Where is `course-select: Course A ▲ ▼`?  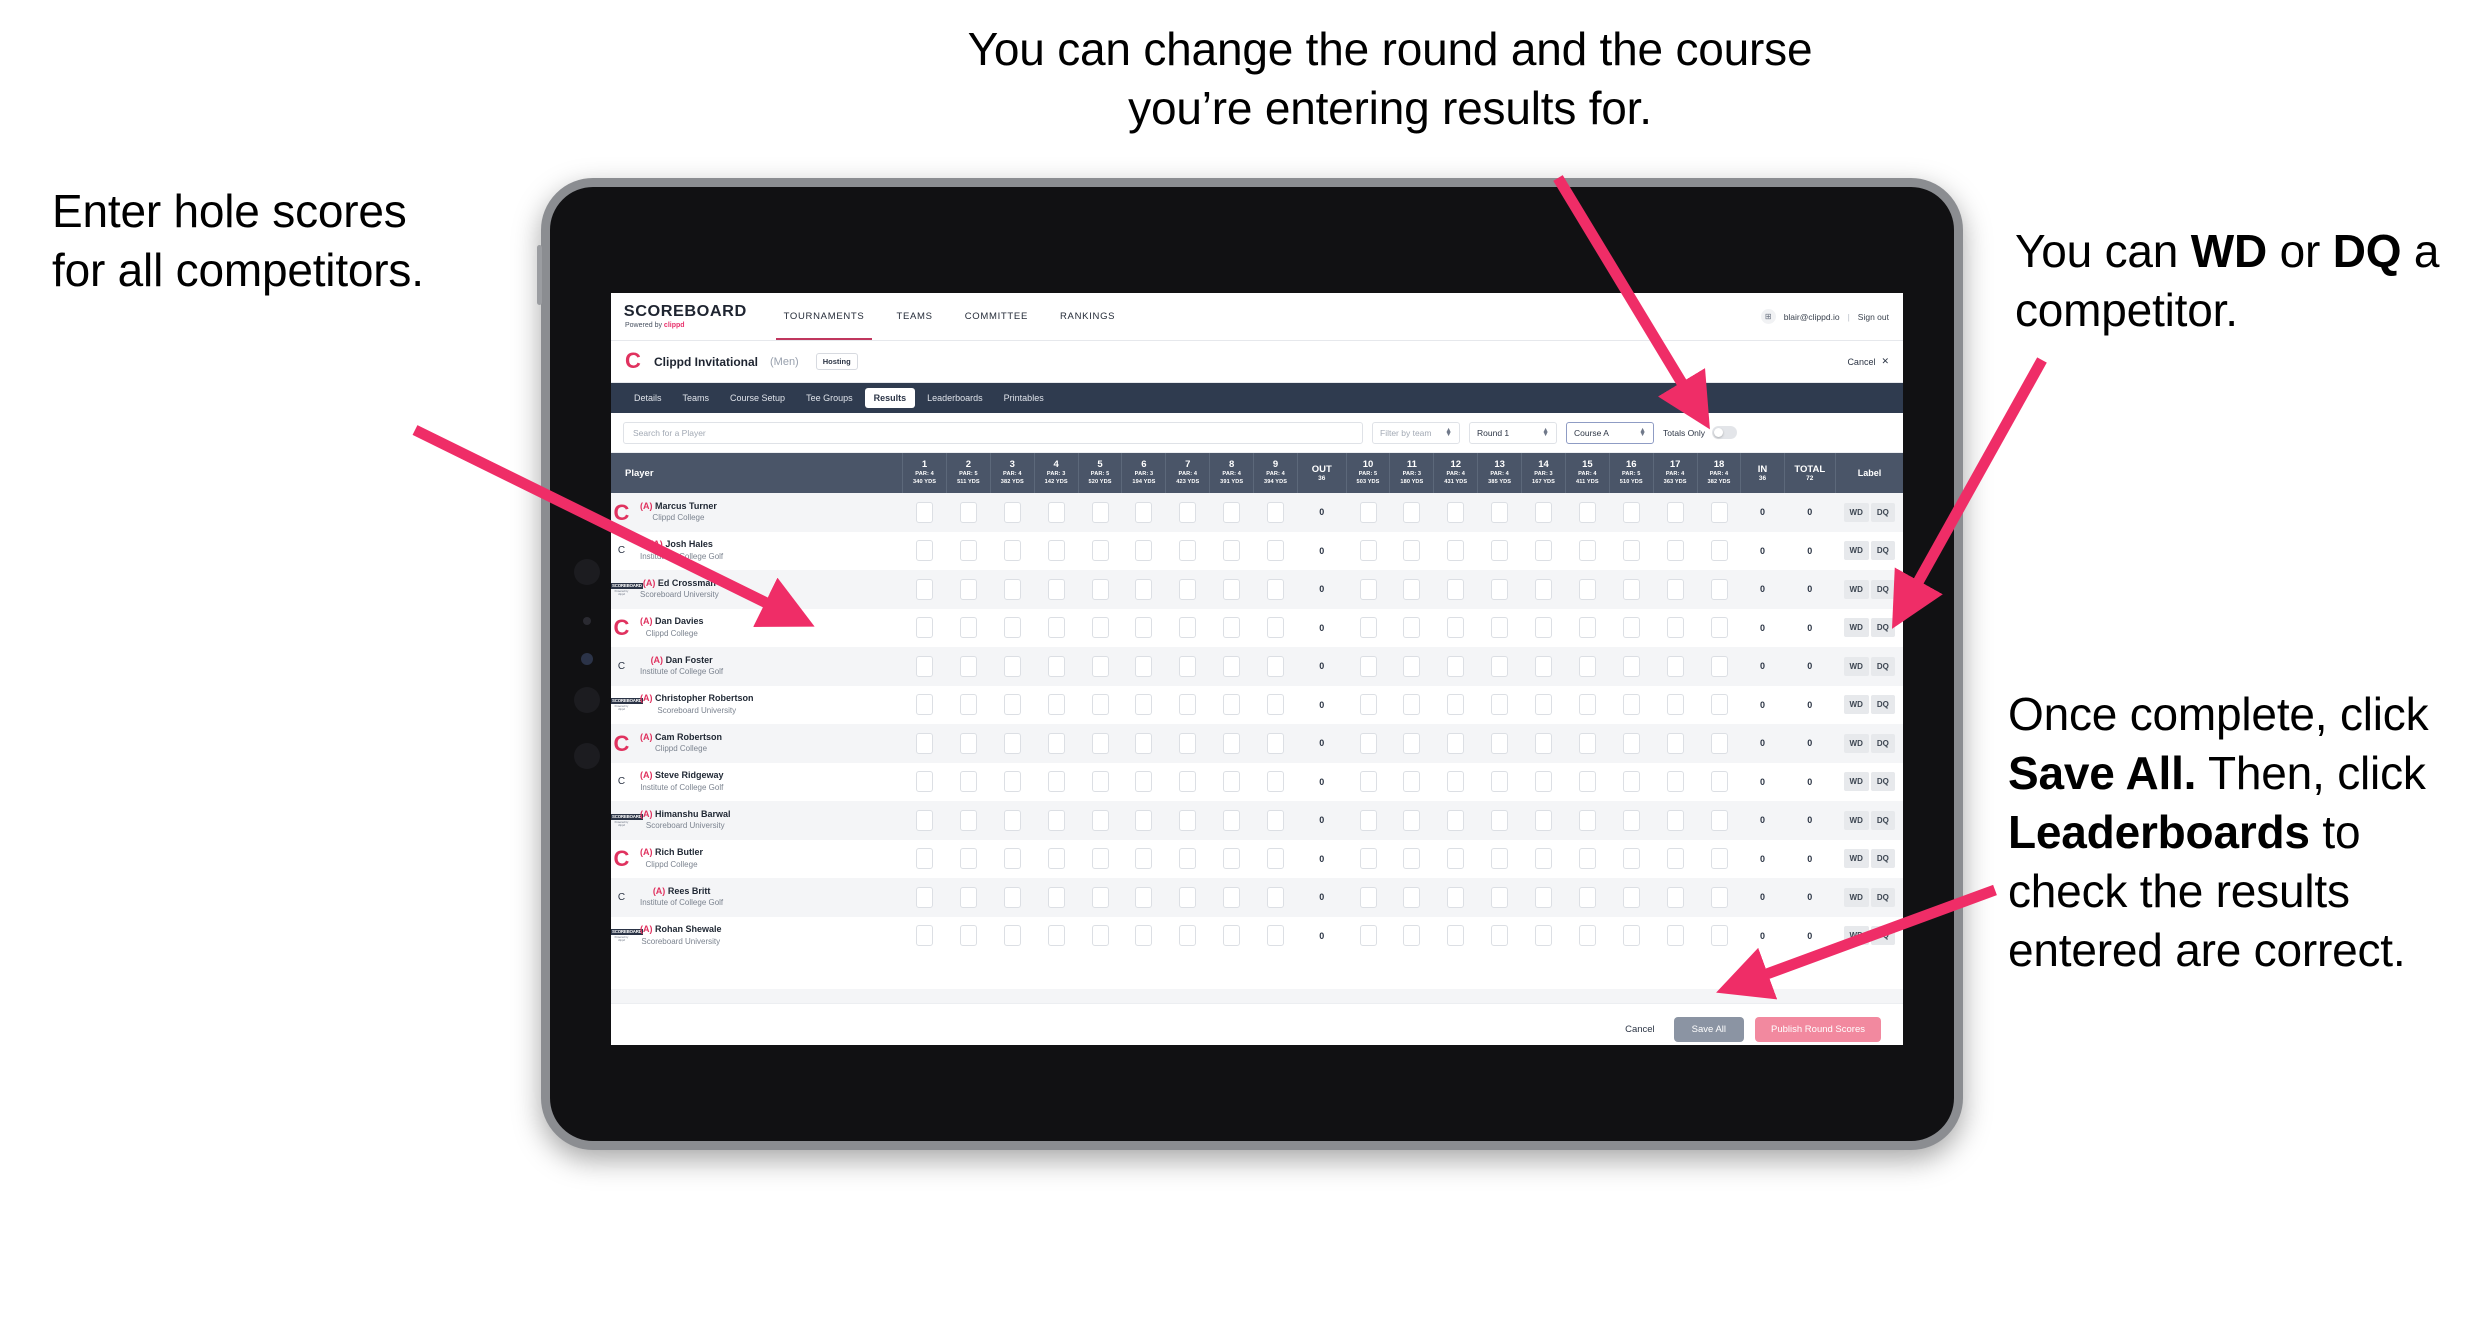
course-select: Course A ▲ ▼ is located at coordinates (1610, 432).